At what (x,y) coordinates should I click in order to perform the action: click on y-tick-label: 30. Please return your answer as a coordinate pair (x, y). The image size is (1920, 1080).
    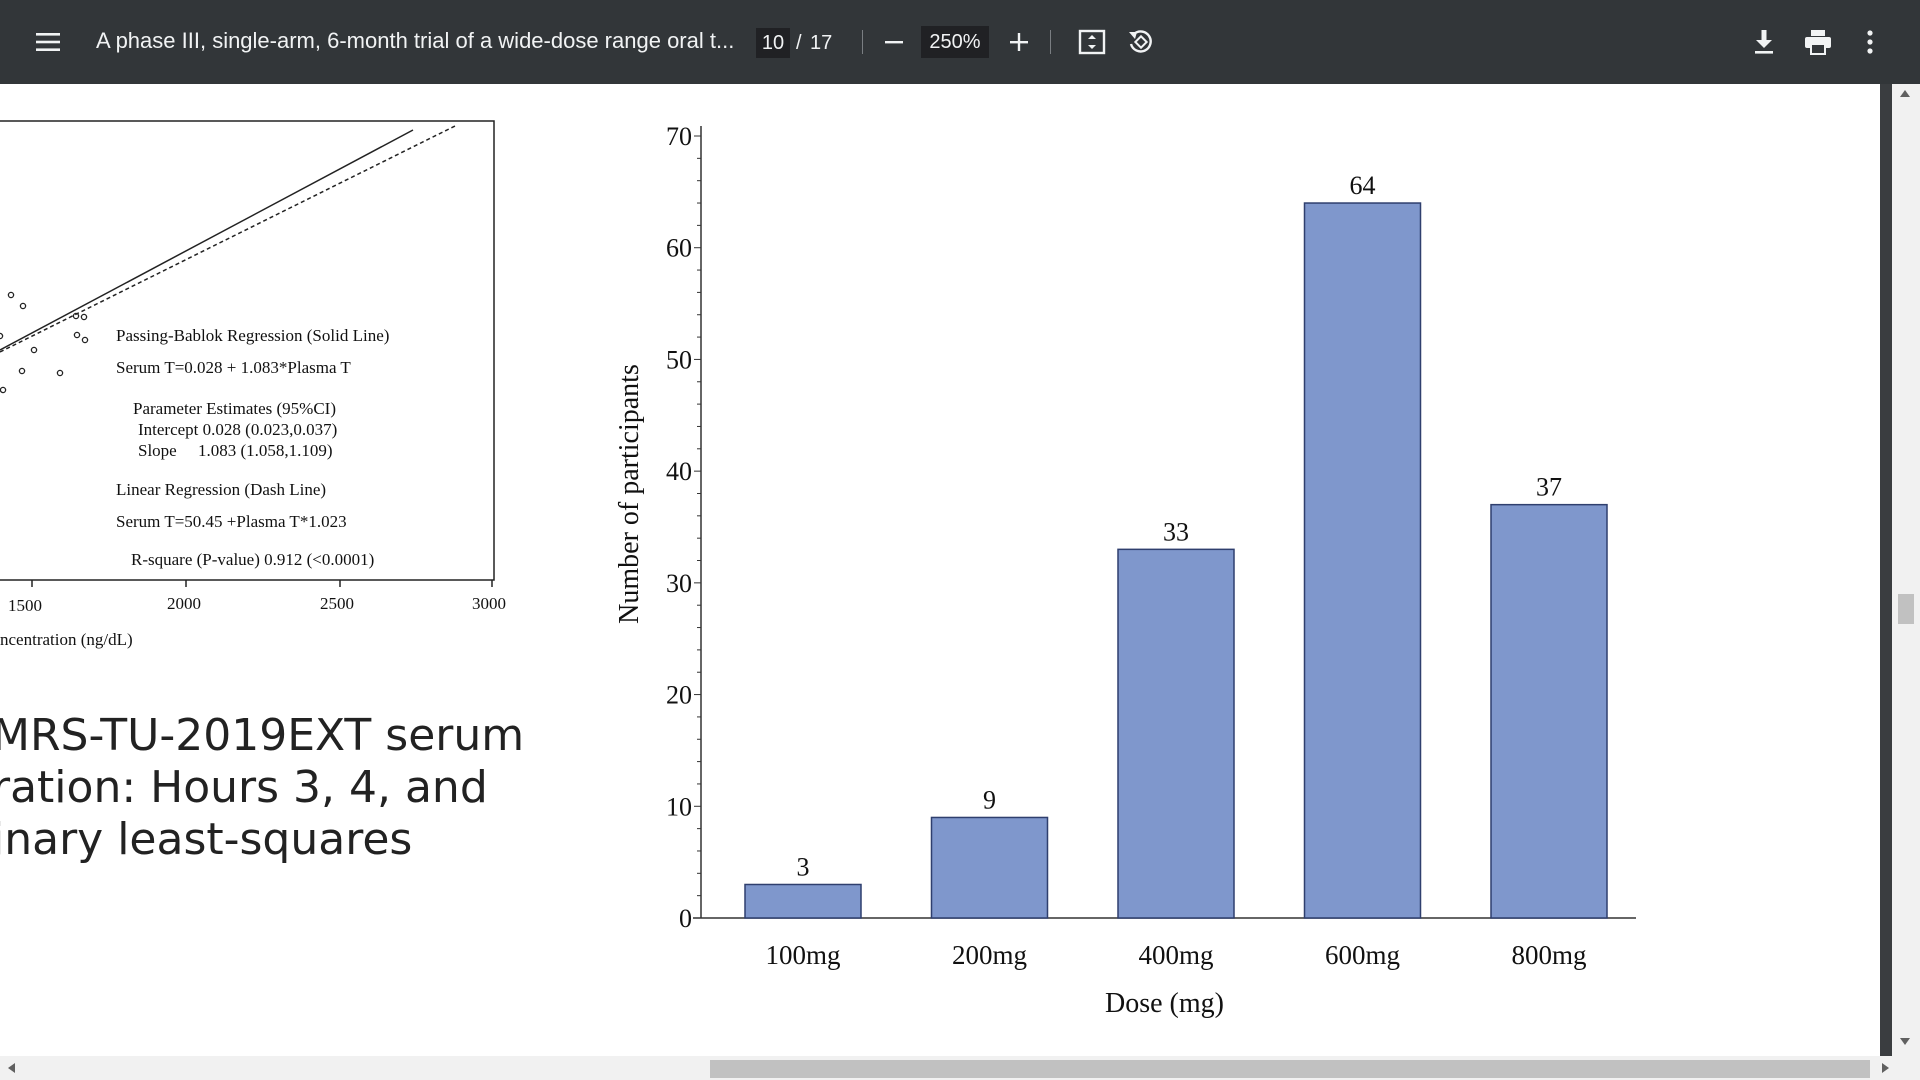
    Looking at the image, I should click on (679, 583).